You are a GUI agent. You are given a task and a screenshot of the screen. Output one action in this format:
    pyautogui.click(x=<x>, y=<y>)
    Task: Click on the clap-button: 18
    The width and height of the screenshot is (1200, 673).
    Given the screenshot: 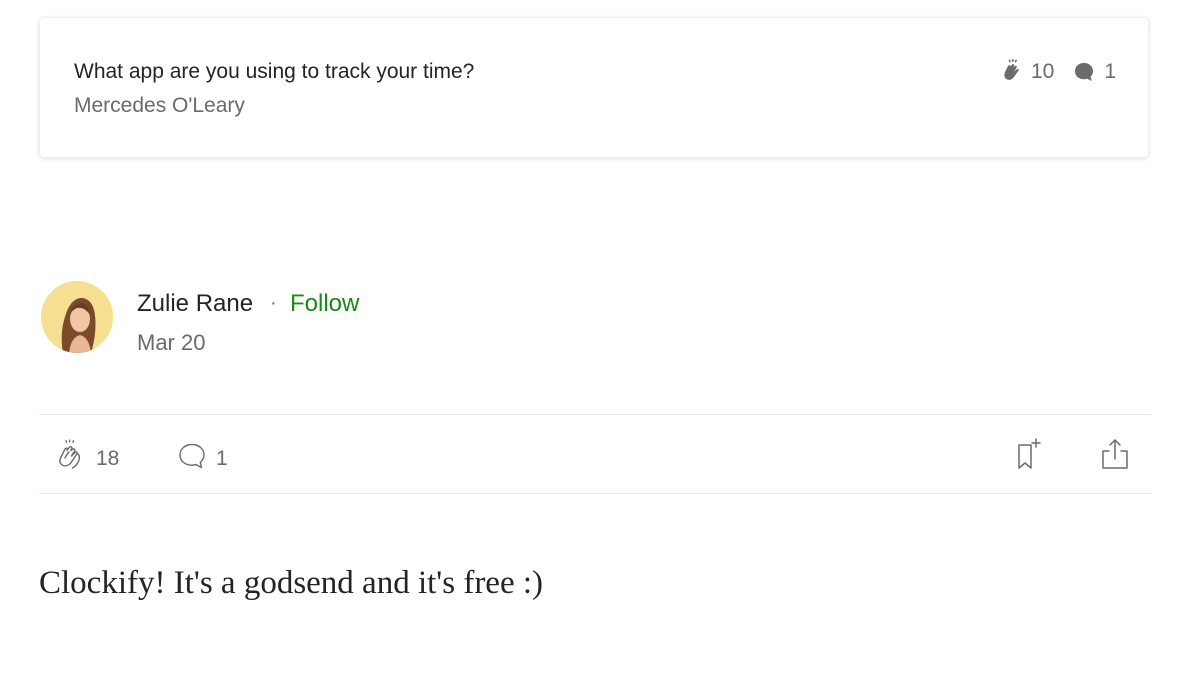 What is the action you would take?
    pyautogui.click(x=85, y=459)
    